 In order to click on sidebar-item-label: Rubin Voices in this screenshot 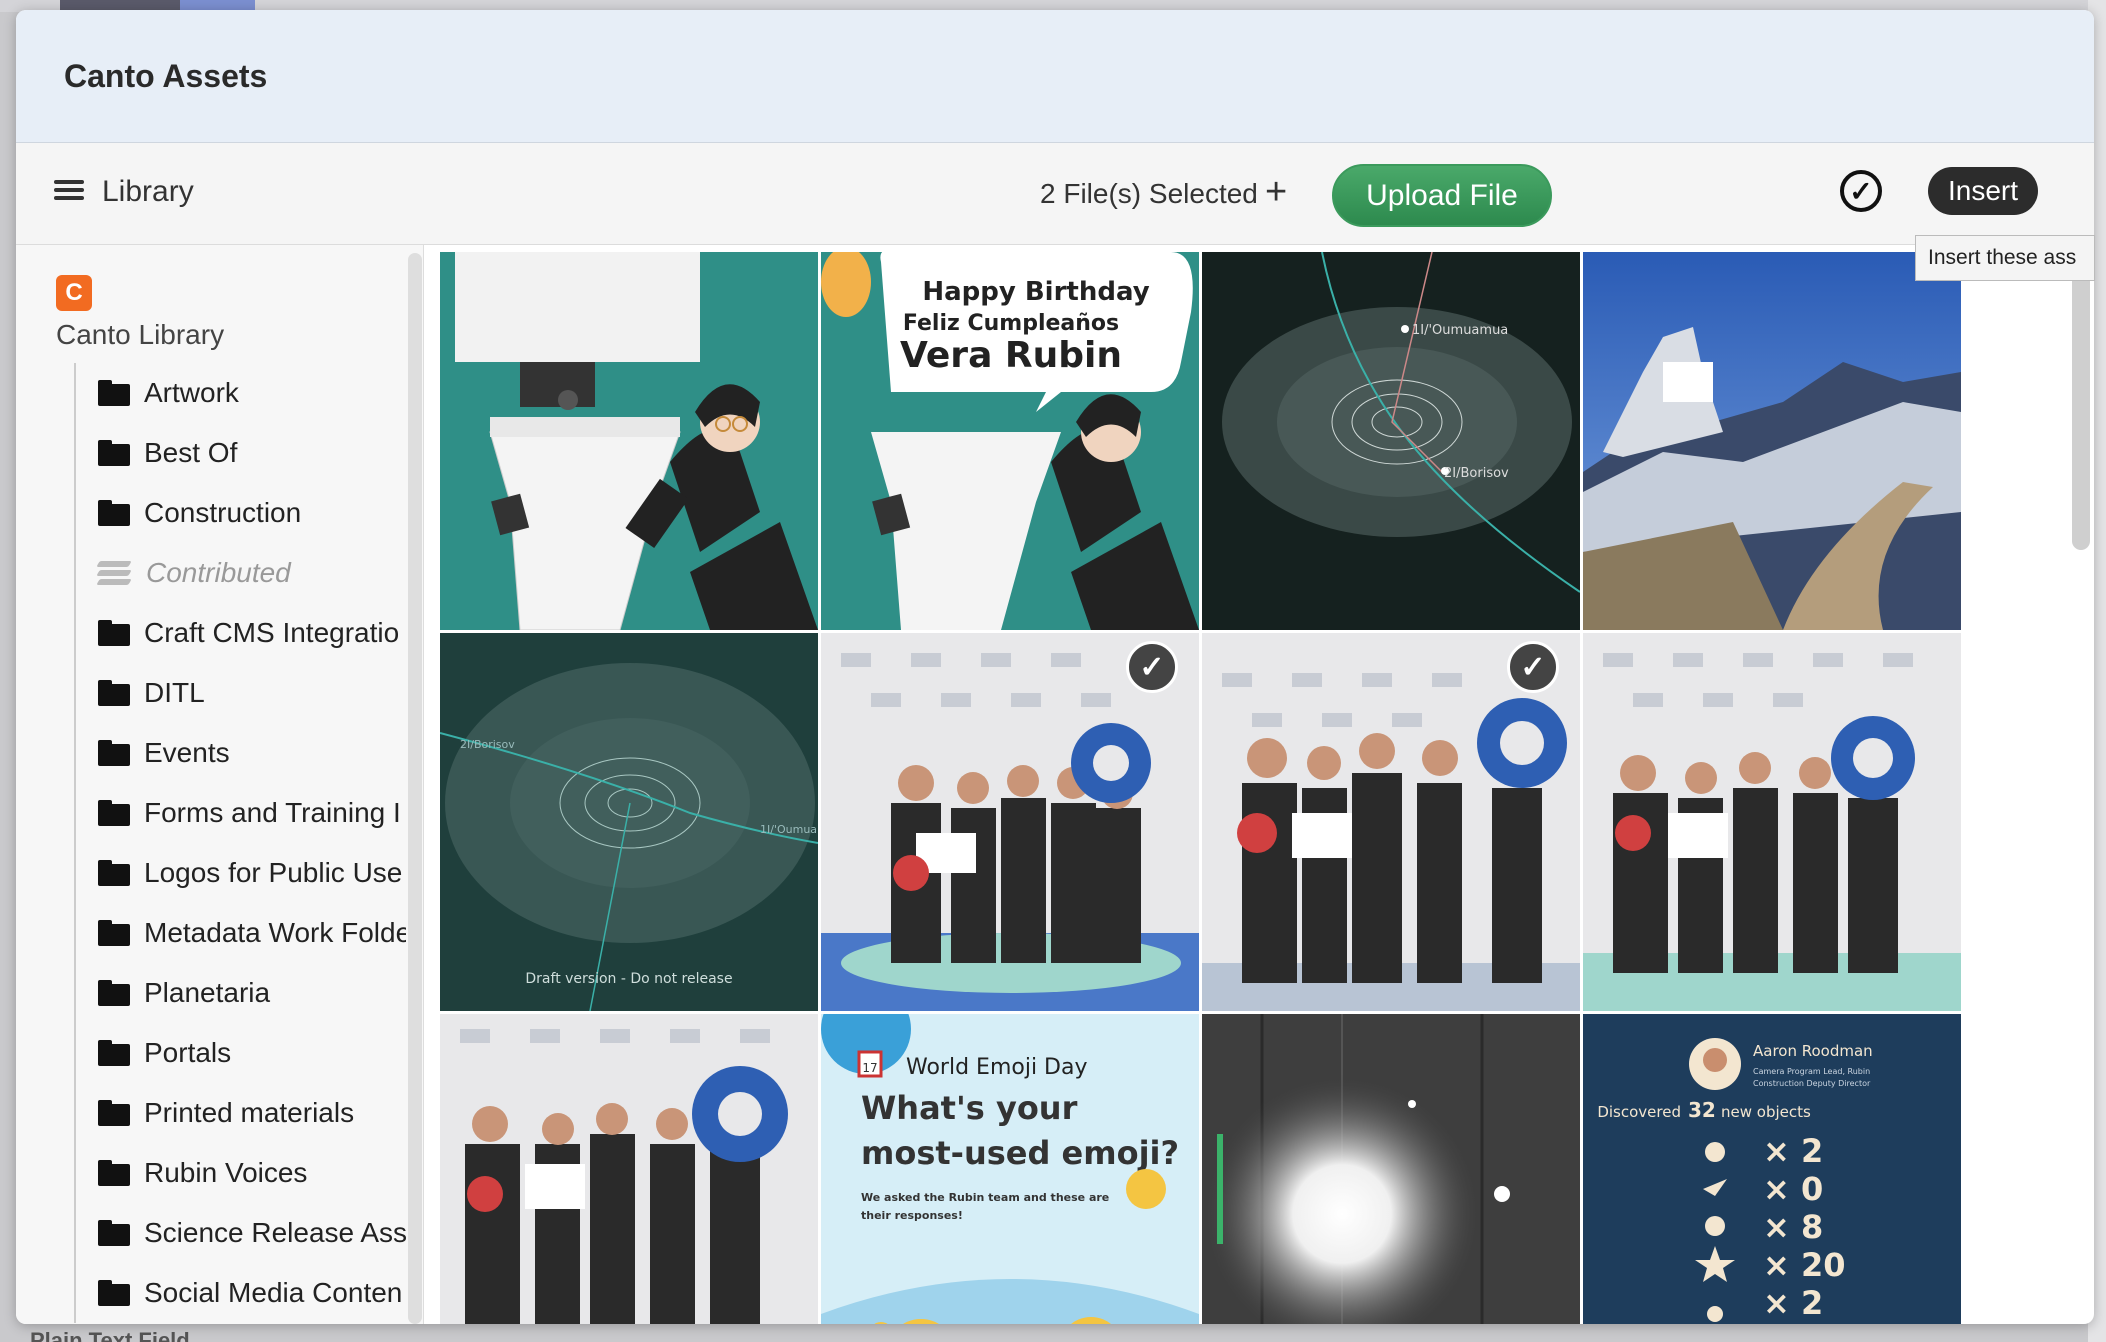, I will do `click(226, 1172)`.